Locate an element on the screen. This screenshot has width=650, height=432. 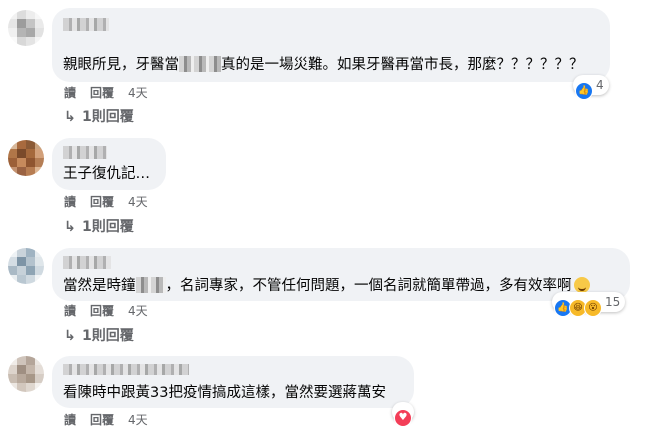
smile-emoji-icon is located at coordinates (581, 285).